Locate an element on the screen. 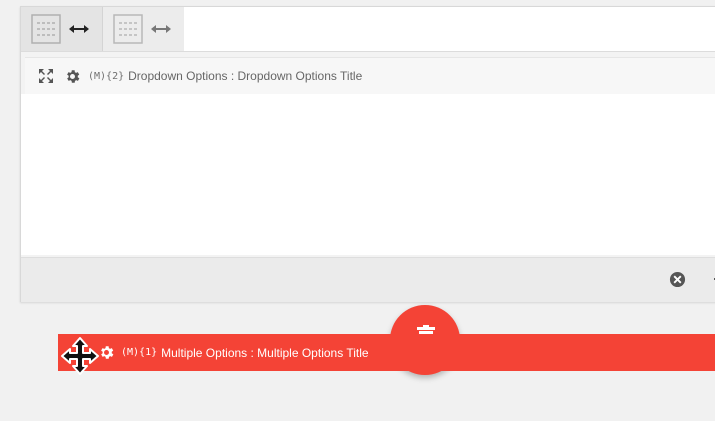  field-code: (M){2} is located at coordinates (106, 76).